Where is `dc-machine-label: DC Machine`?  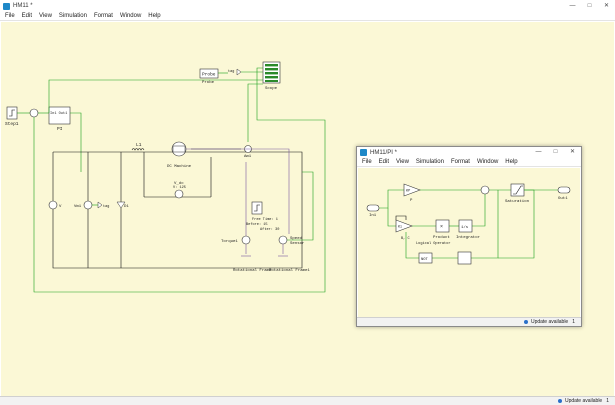 dc-machine-label: DC Machine is located at coordinates (179, 166).